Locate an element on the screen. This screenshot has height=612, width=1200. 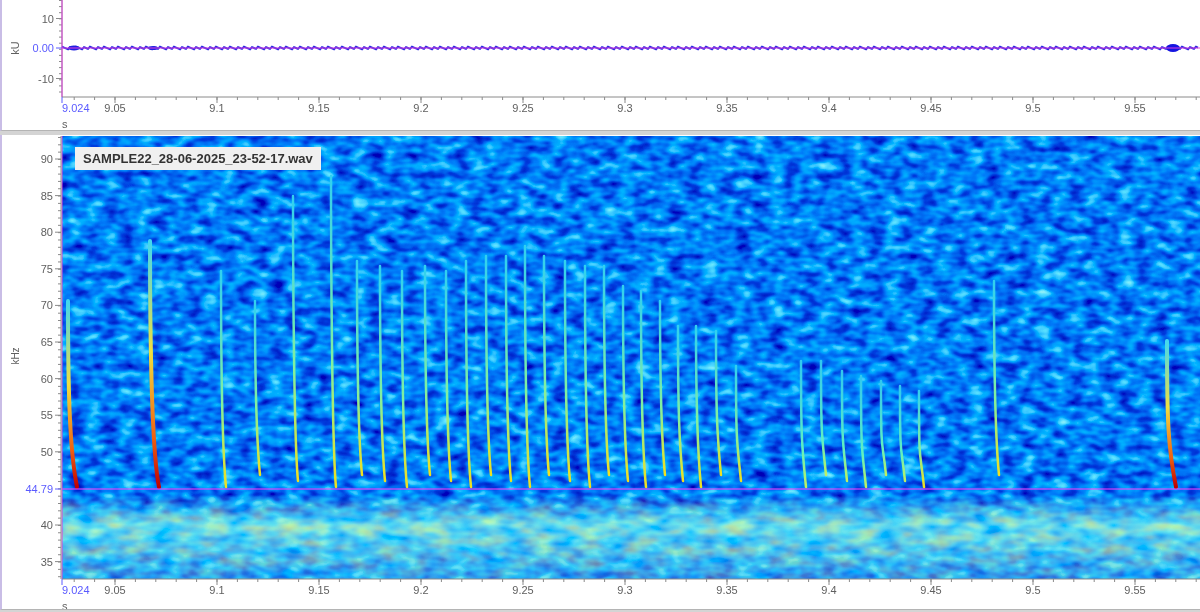
file-name-label: SAMPLE22_28-06-2025_23-52-17.wav is located at coordinates (198, 158).